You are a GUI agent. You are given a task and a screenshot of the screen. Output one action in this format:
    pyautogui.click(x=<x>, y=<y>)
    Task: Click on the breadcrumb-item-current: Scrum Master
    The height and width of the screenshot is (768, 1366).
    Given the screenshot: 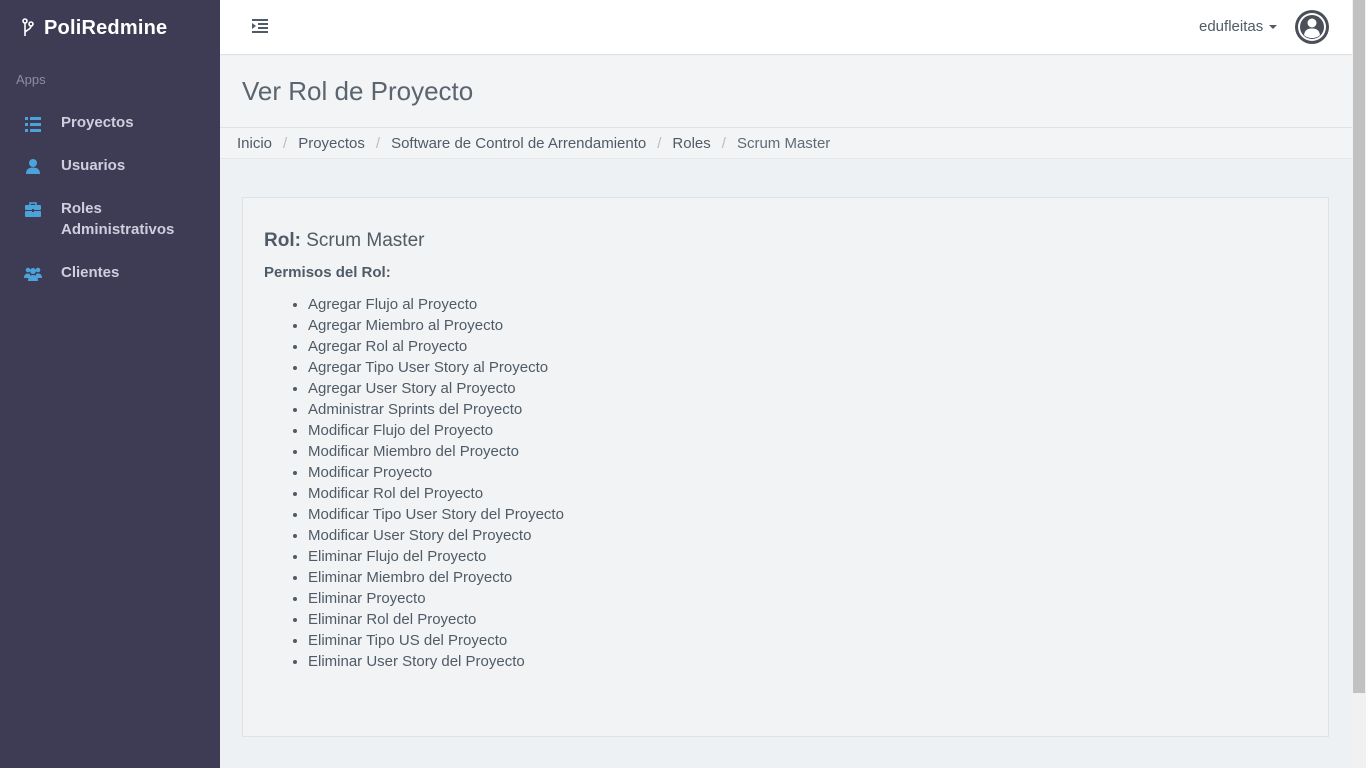 What is the action you would take?
    pyautogui.click(x=783, y=143)
    